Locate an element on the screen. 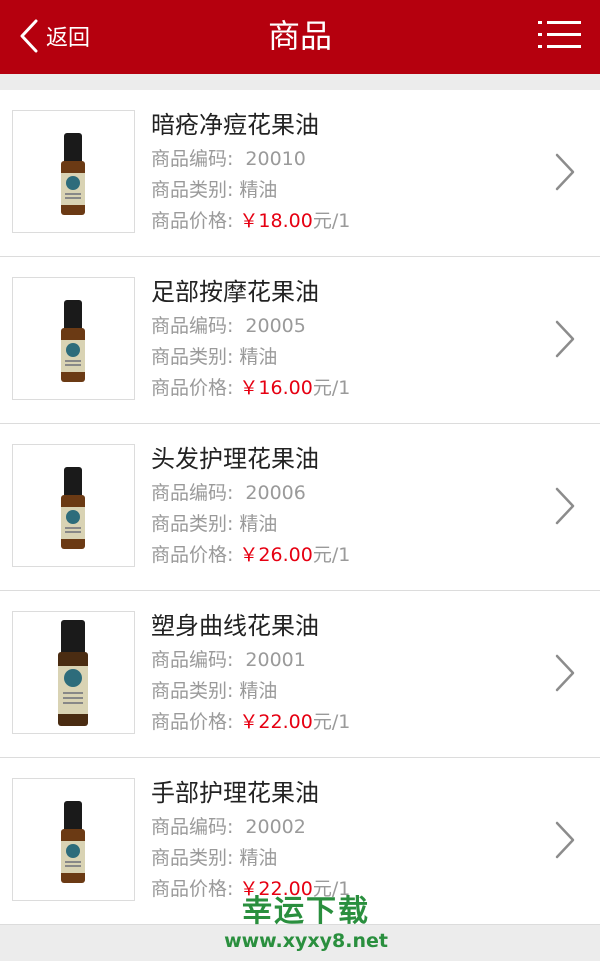 The image size is (600, 961). top-bar: 返回 商品 is located at coordinates (300, 37).